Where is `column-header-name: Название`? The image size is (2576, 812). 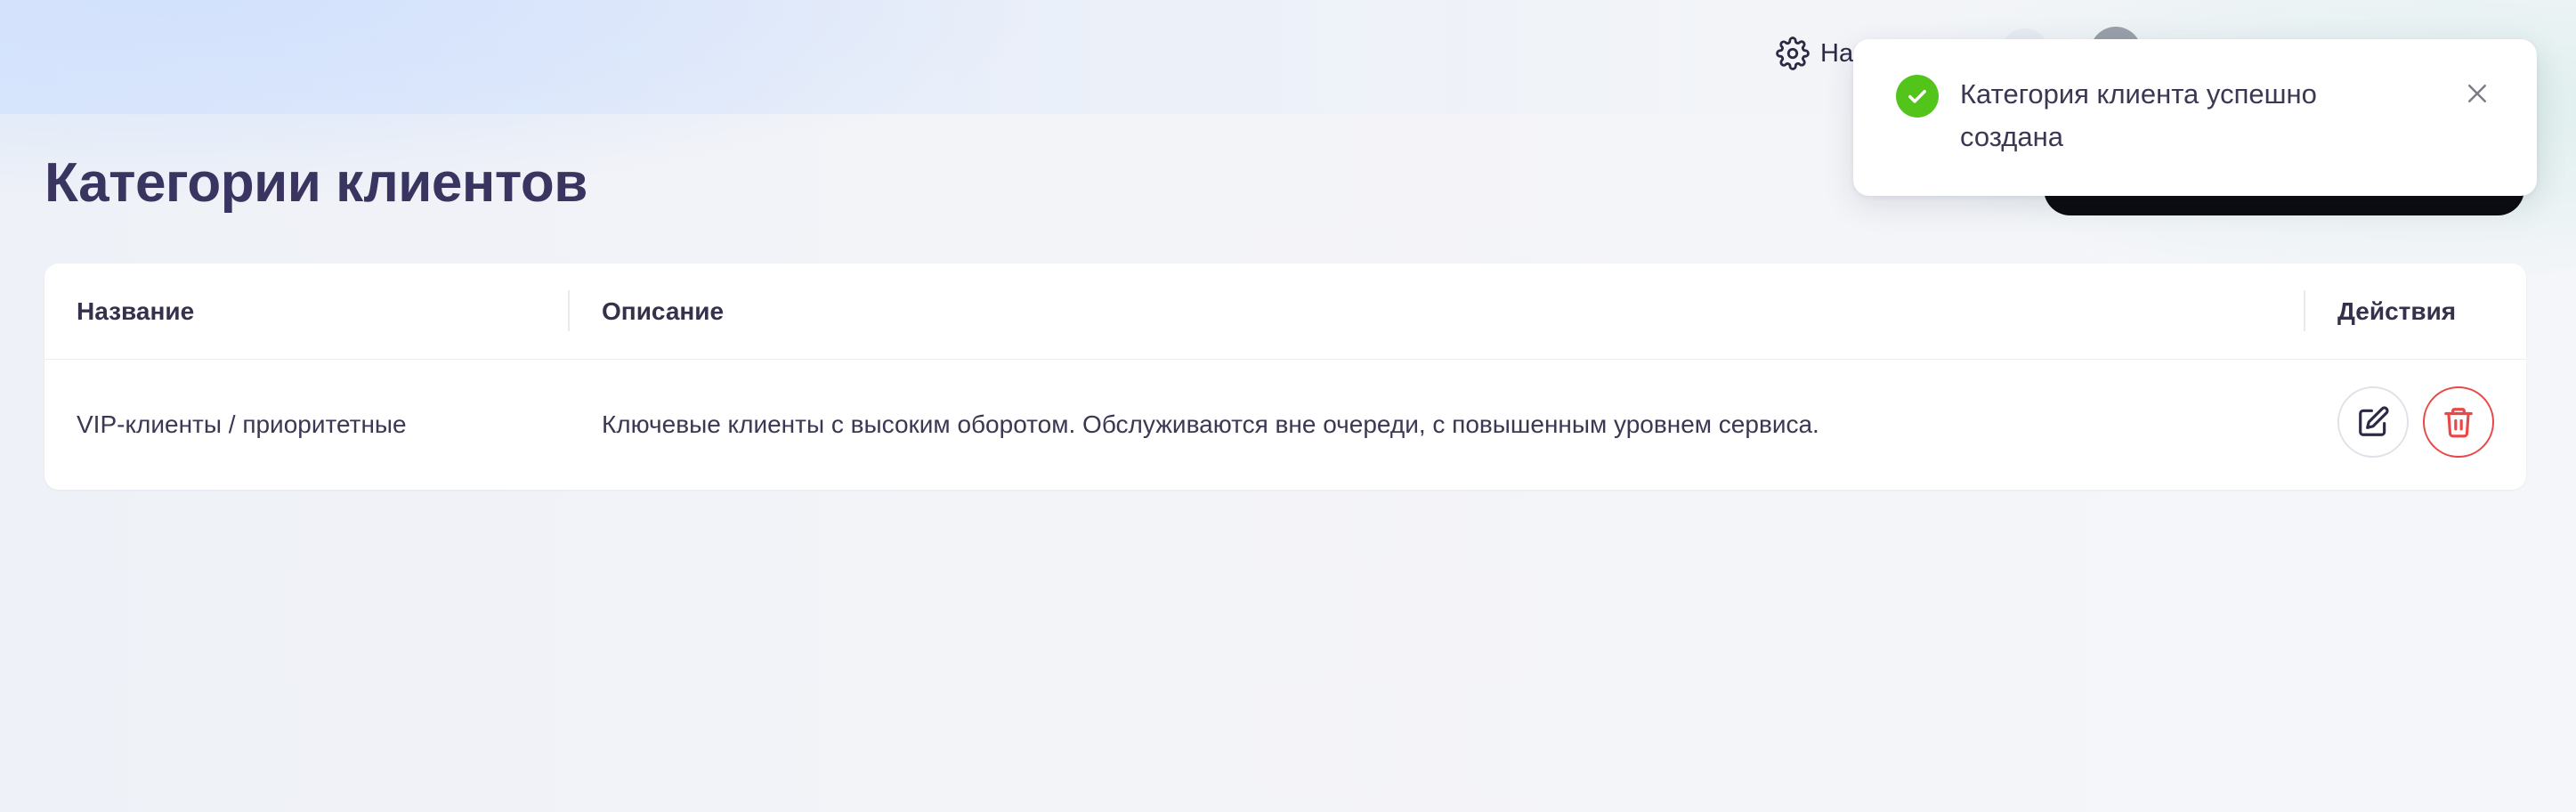
column-header-name: Название is located at coordinates (136, 311).